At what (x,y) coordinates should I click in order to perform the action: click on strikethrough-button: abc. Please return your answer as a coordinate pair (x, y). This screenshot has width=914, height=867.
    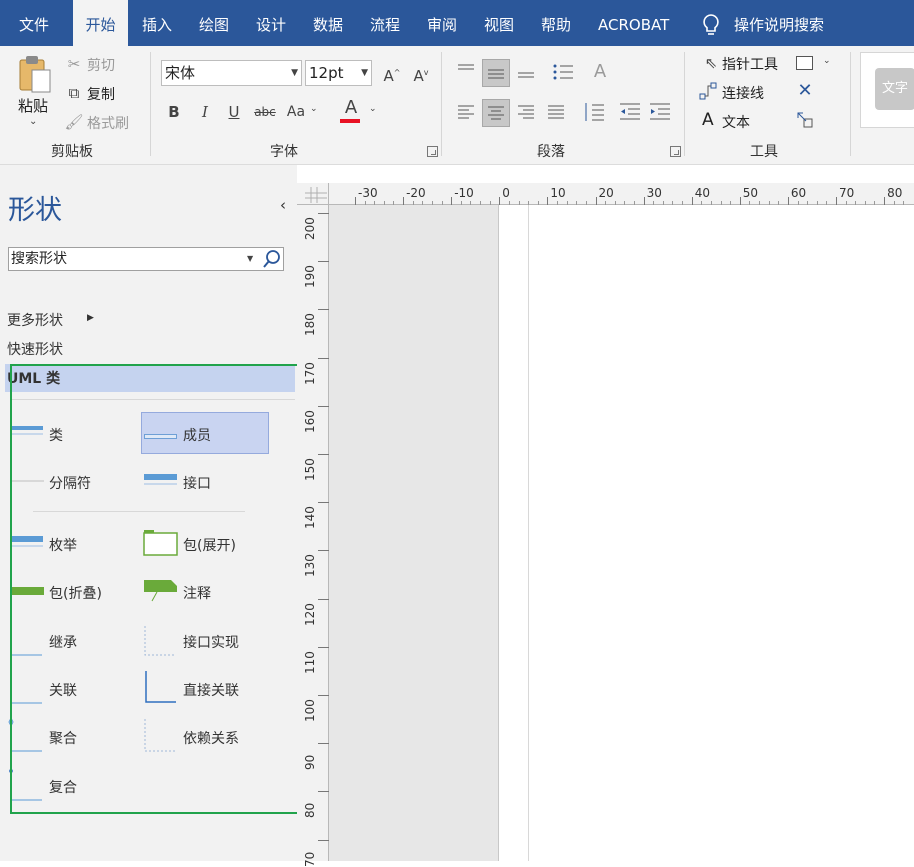
    Looking at the image, I should click on (265, 112).